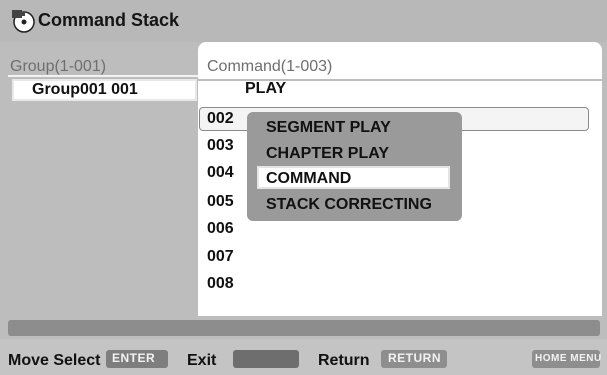 This screenshot has height=375, width=607. I want to click on command-row-number: 006, so click(220, 229).